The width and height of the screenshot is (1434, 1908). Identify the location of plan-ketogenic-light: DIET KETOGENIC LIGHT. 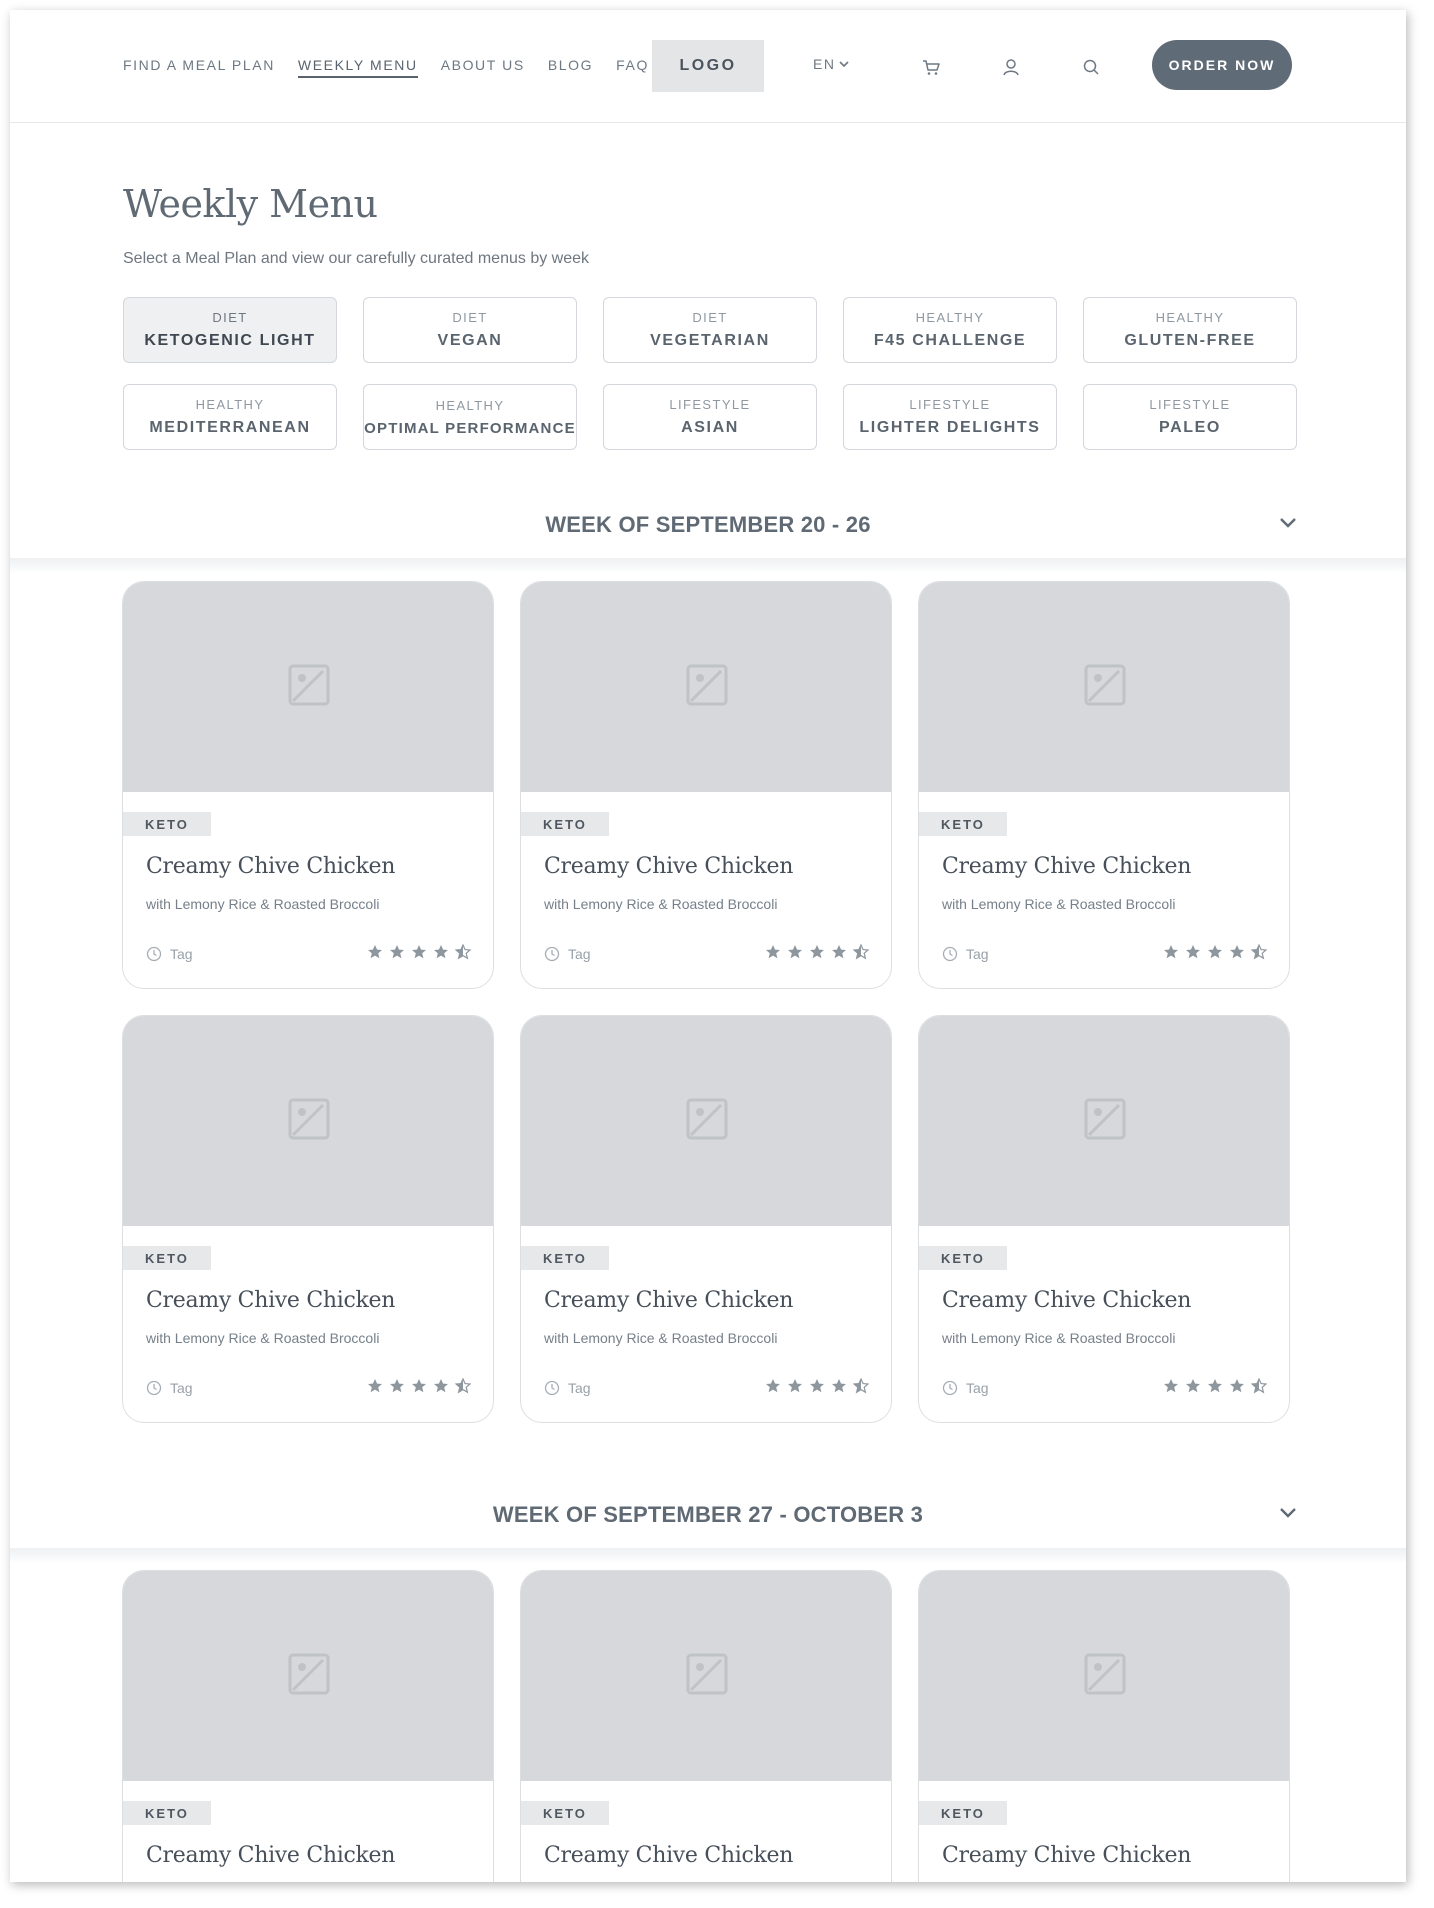
(230, 330).